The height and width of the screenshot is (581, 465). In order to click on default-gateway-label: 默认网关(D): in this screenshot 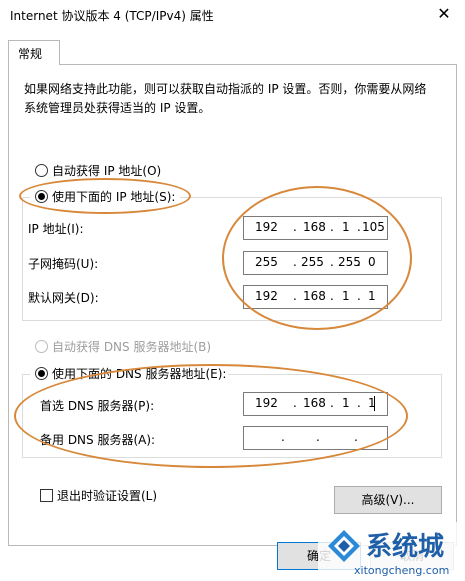, I will do `click(63, 298)`.